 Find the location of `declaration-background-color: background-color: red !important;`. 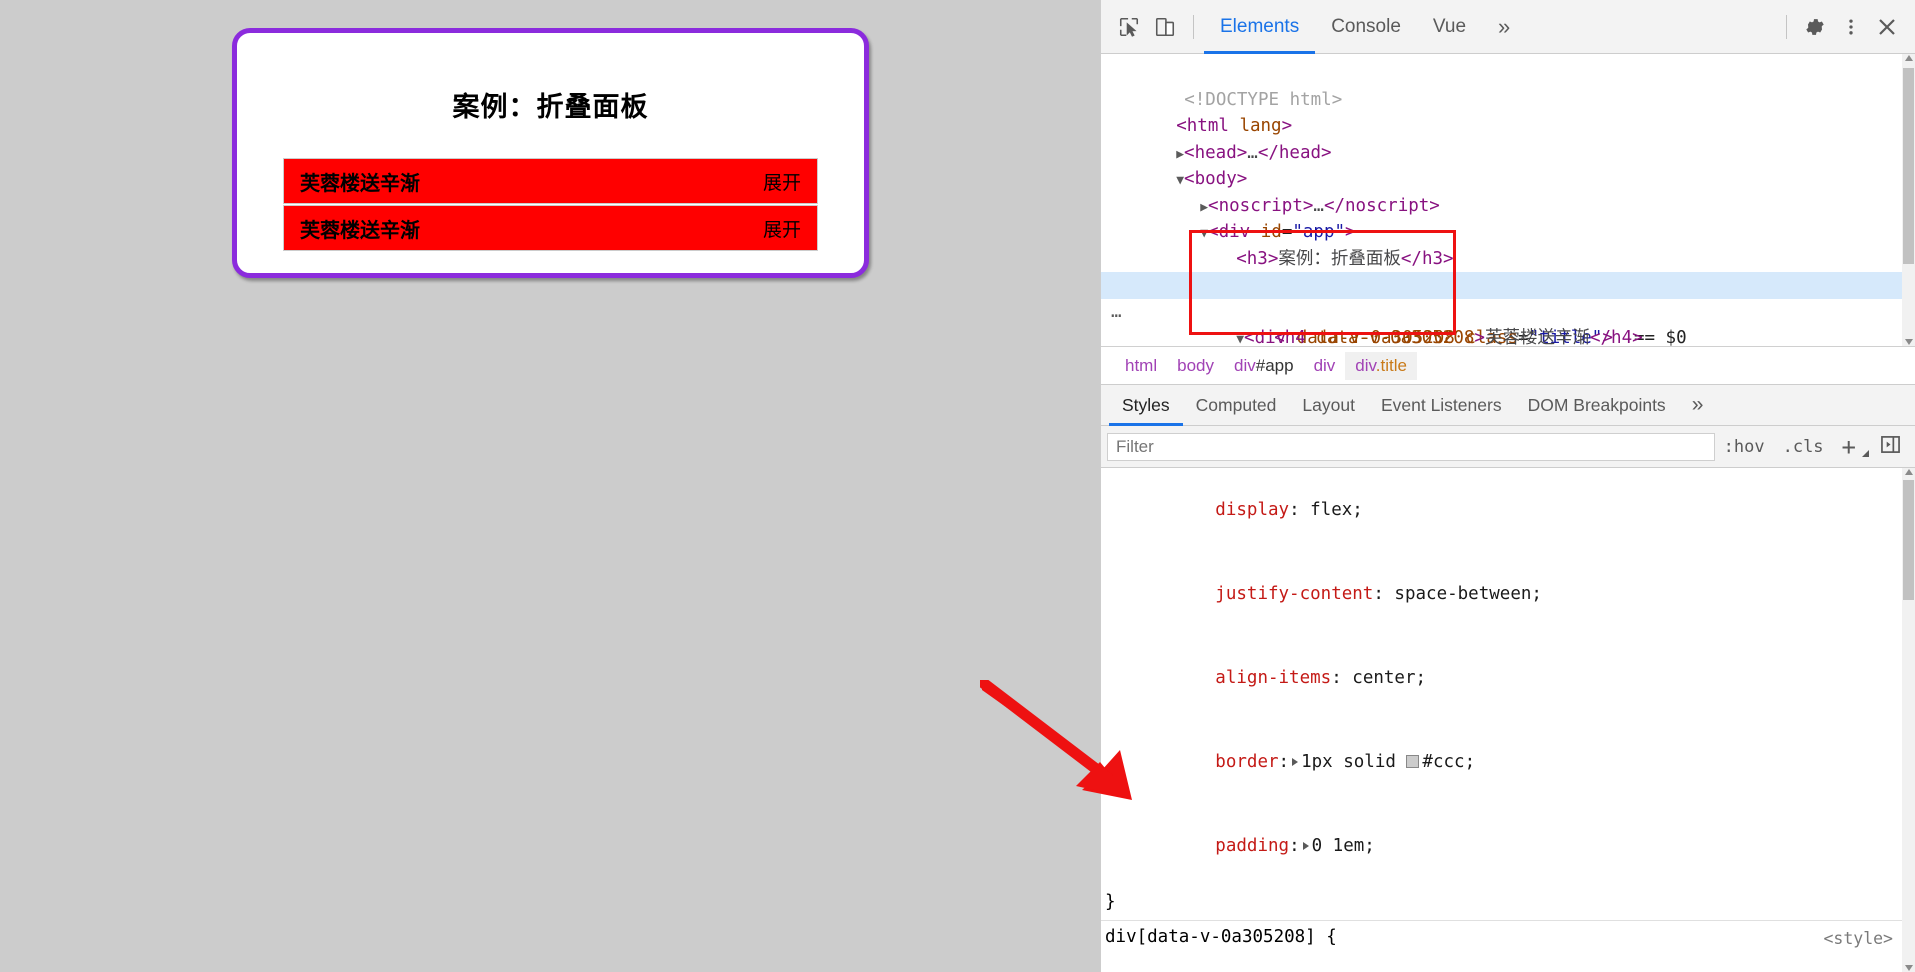

declaration-background-color: background-color: red !important; is located at coordinates (1508, 961).